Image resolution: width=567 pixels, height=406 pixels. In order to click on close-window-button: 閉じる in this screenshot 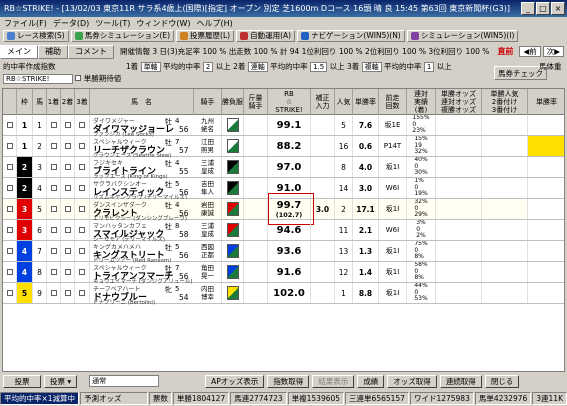, I will do `click(502, 381)`.